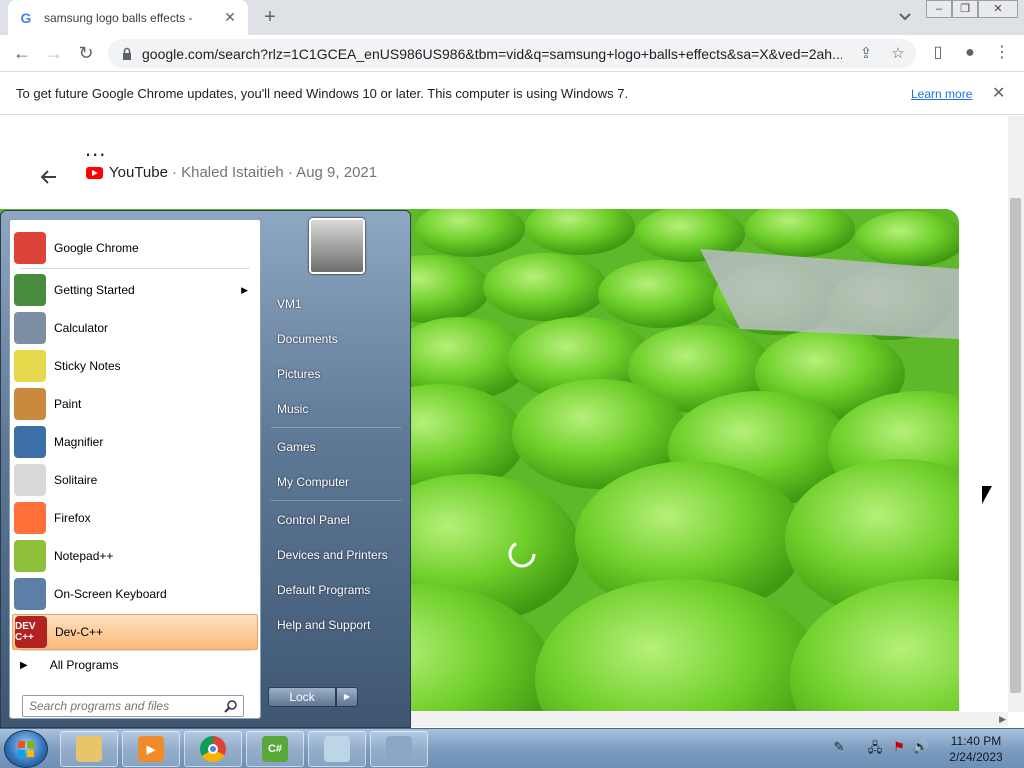 The width and height of the screenshot is (1024, 768). I want to click on program-label: Google Chrome, so click(96, 248).